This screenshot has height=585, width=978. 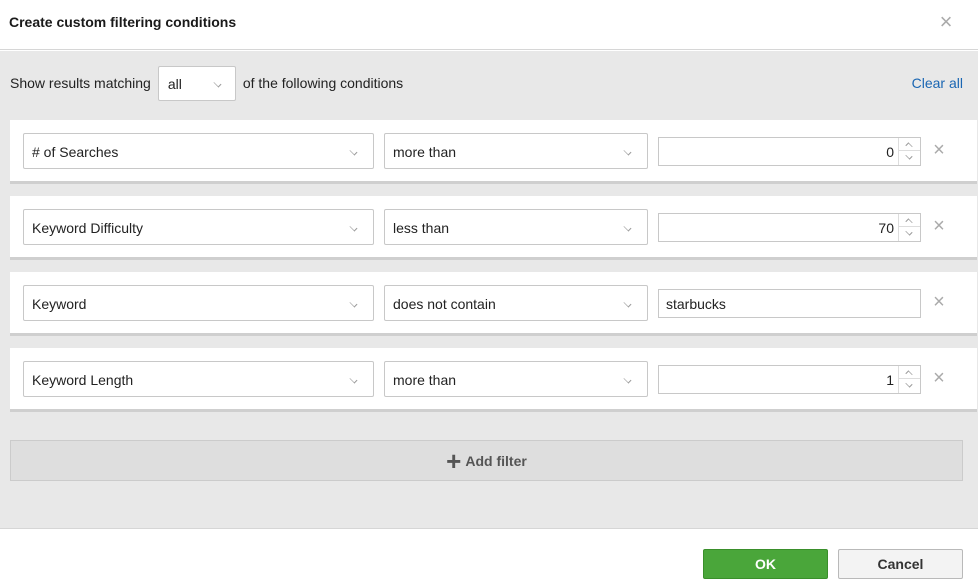 I want to click on filter-value-stepper: 0, so click(x=789, y=151).